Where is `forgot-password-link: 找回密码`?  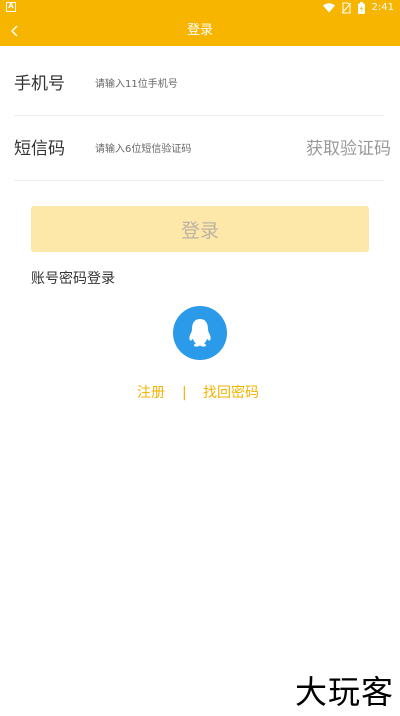
forgot-password-link: 找回密码 is located at coordinates (231, 393).